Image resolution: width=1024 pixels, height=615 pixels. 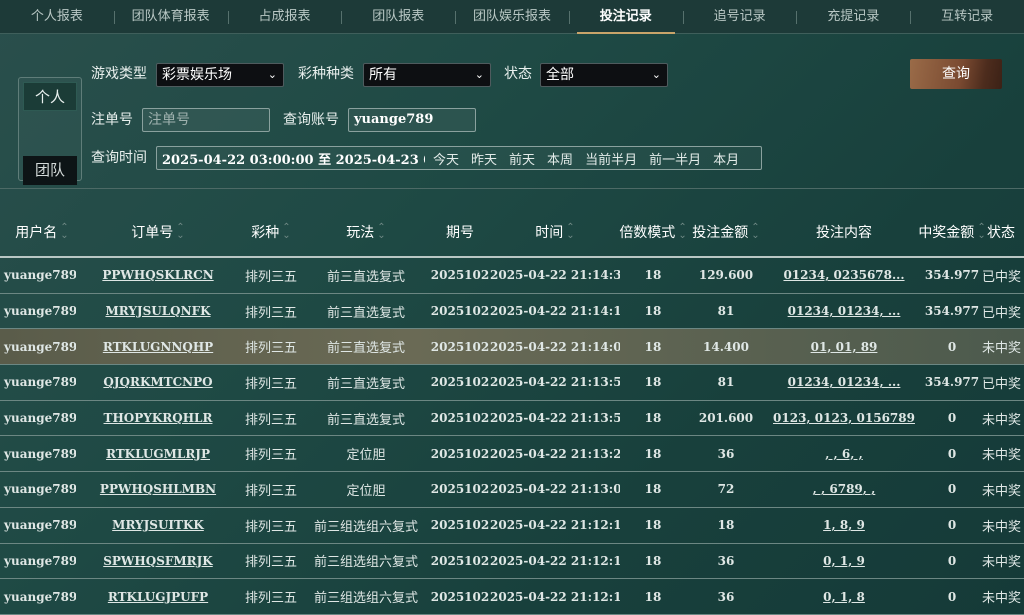 I want to click on cell-content: 0, 1, 9, so click(x=844, y=561).